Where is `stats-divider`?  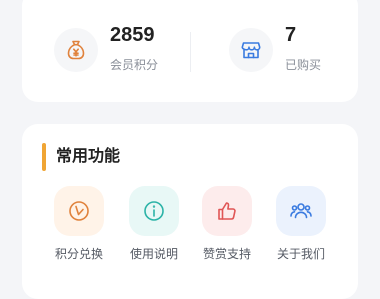
stats-divider is located at coordinates (190, 52).